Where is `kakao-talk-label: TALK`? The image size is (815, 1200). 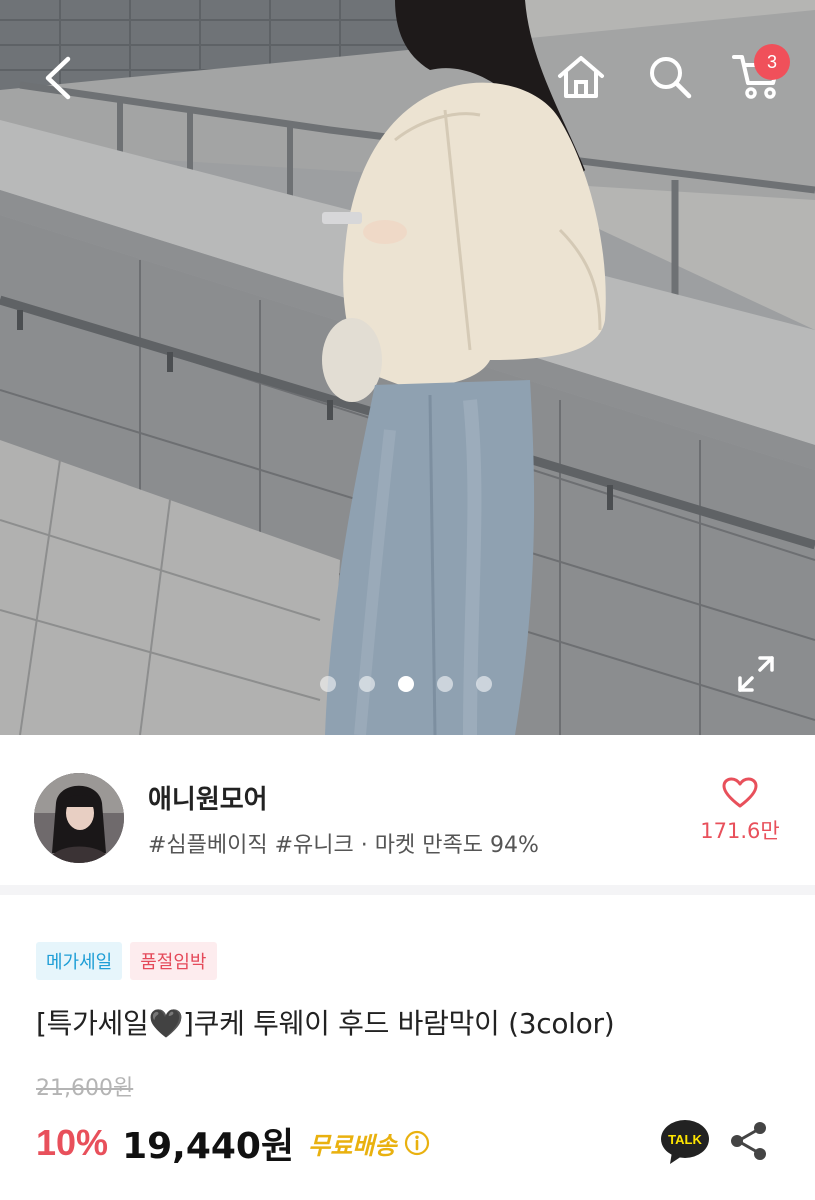 kakao-talk-label: TALK is located at coordinates (685, 1139).